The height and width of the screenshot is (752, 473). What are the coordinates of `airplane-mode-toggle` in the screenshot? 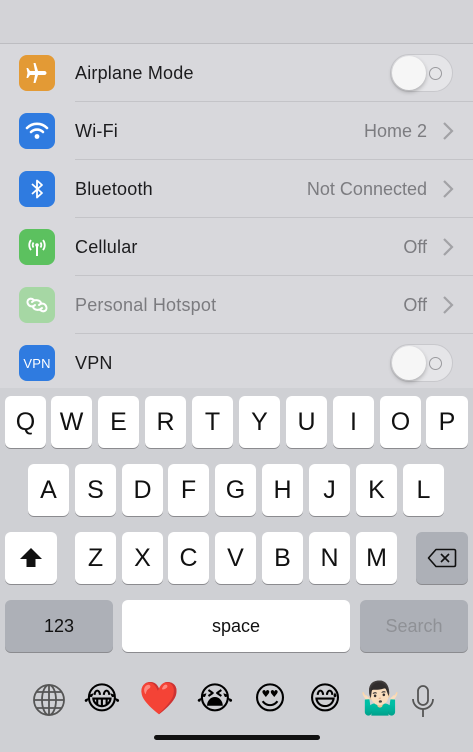 It's located at (421, 73).